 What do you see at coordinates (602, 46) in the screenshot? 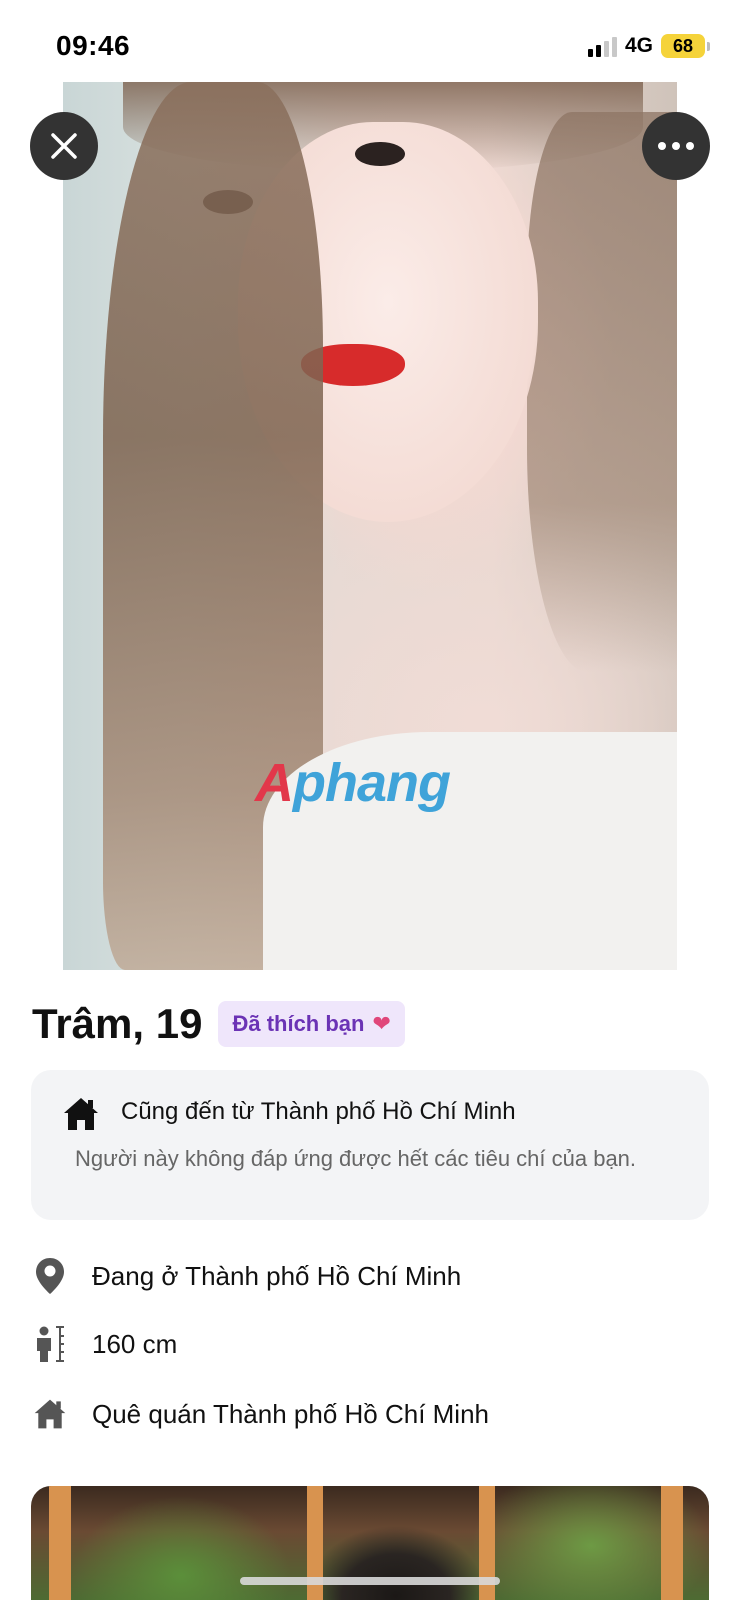
I see `signal-icon` at bounding box center [602, 46].